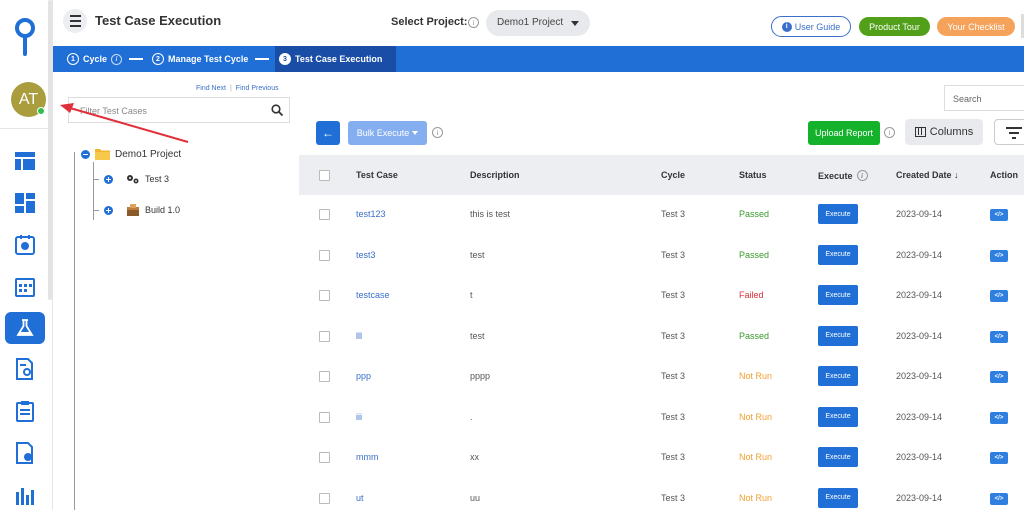  What do you see at coordinates (136, 59) in the screenshot?
I see `step-connector` at bounding box center [136, 59].